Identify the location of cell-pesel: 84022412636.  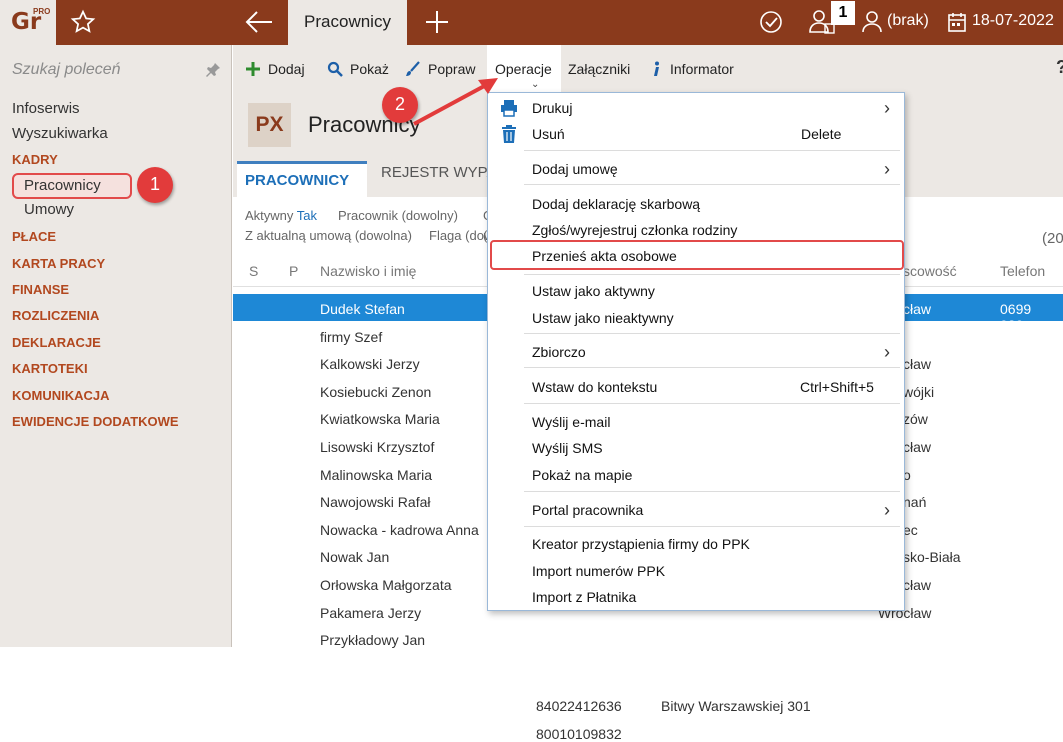
(579, 706).